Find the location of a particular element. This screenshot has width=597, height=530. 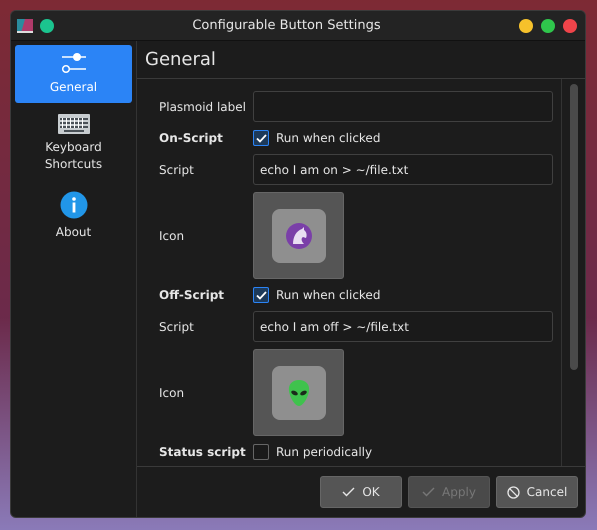

minimize-icon is located at coordinates (526, 25).